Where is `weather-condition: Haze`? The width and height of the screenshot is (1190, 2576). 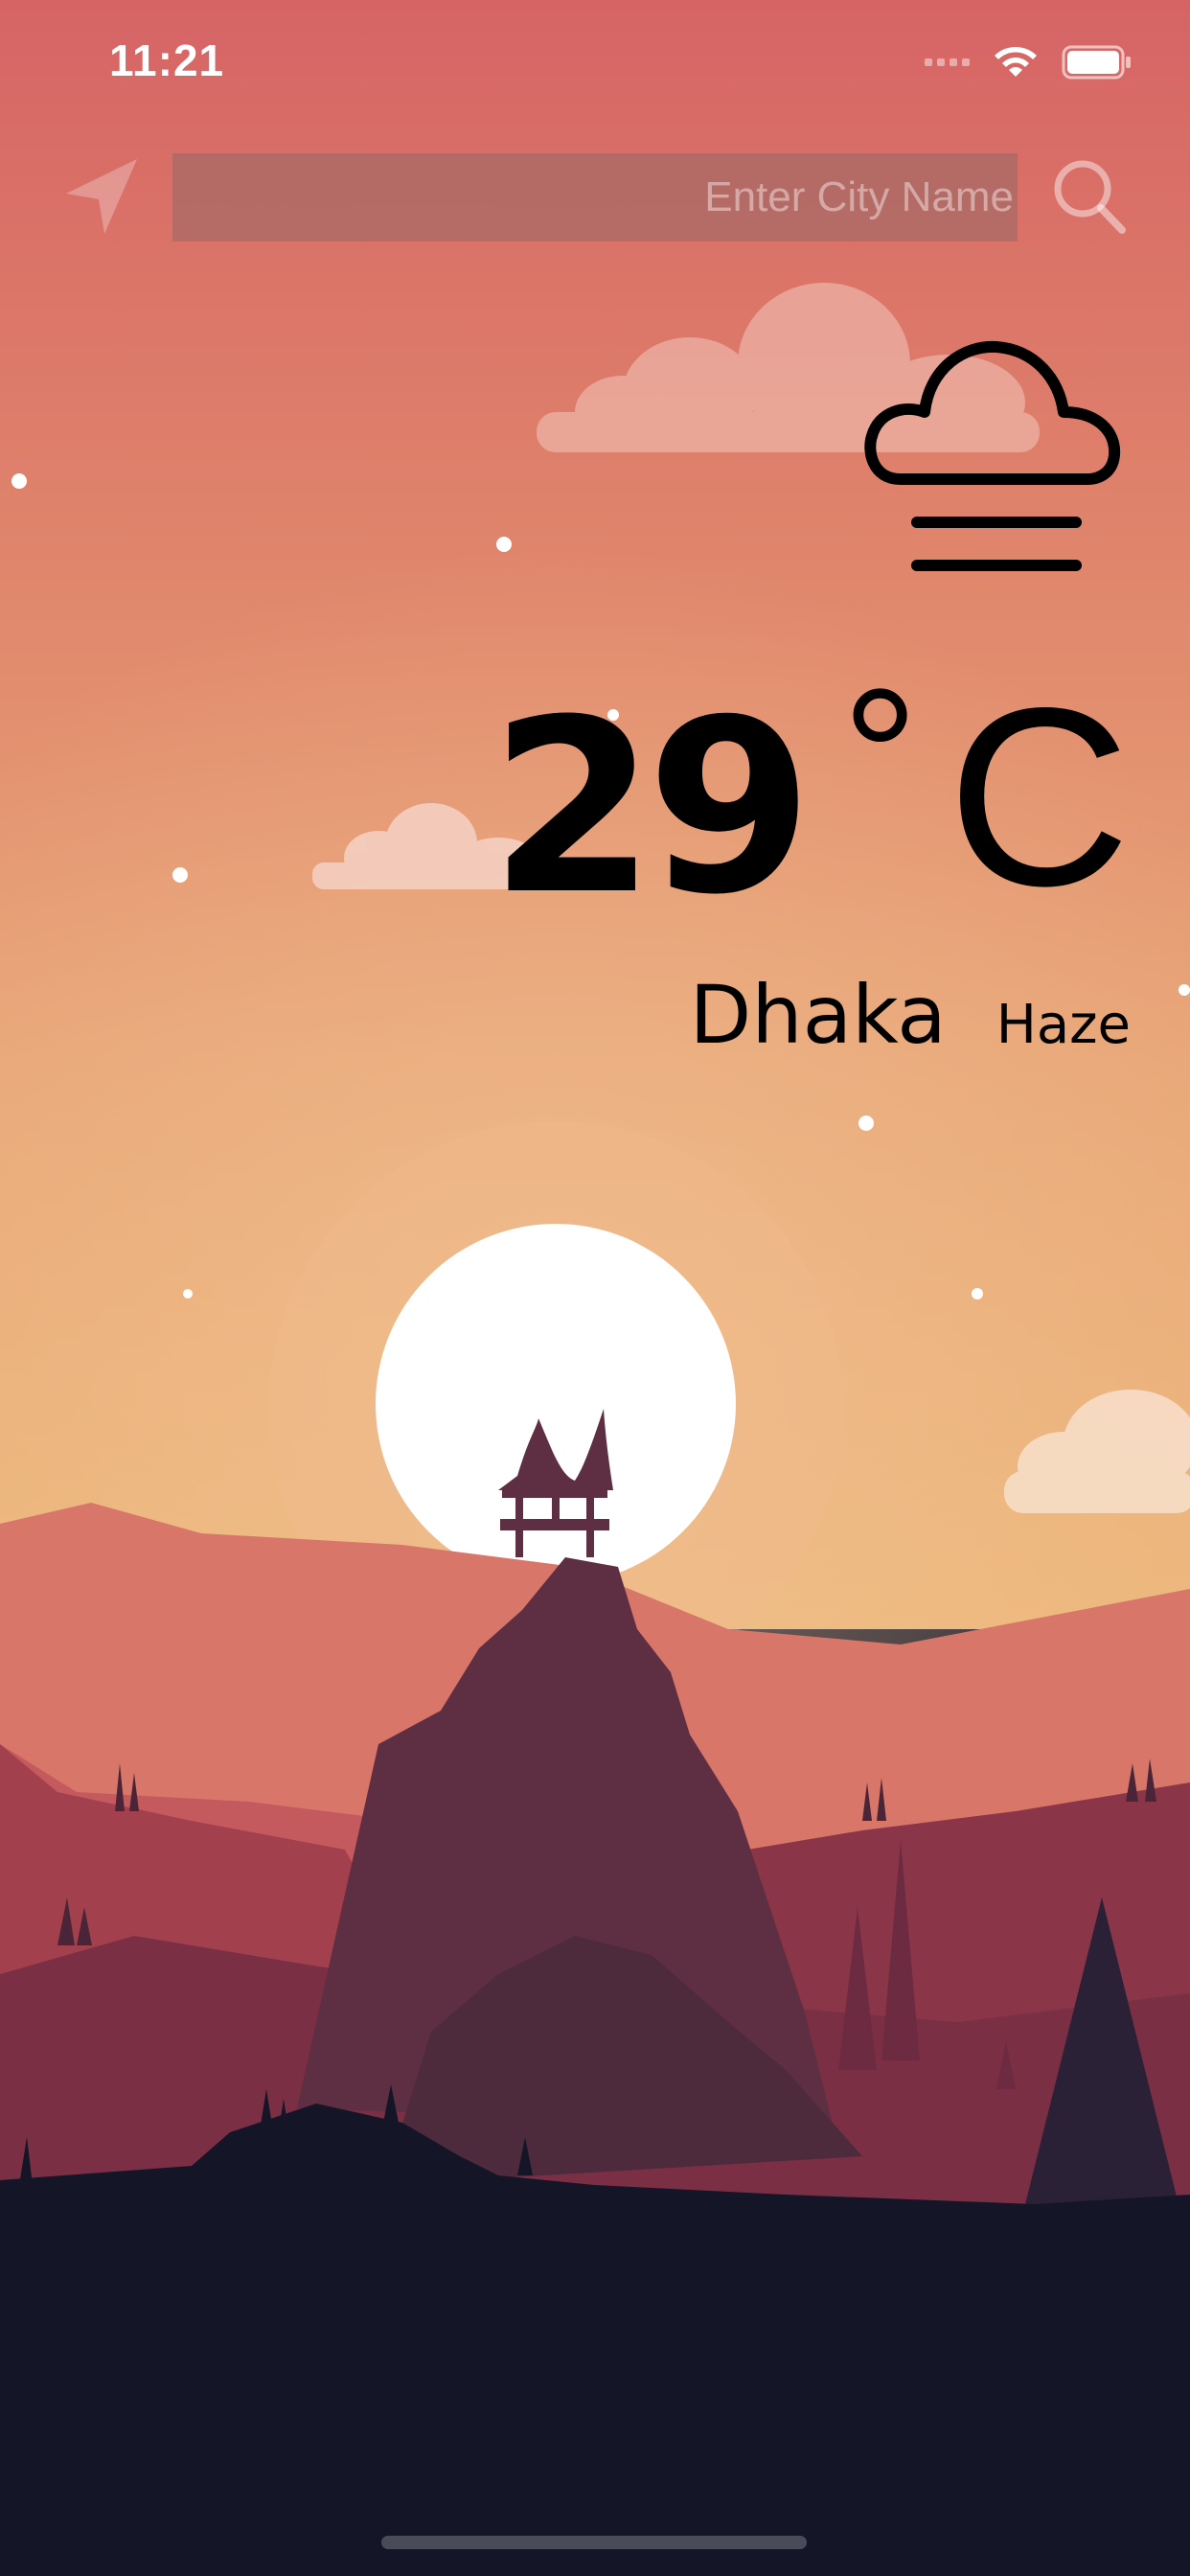 weather-condition: Haze is located at coordinates (1063, 1025).